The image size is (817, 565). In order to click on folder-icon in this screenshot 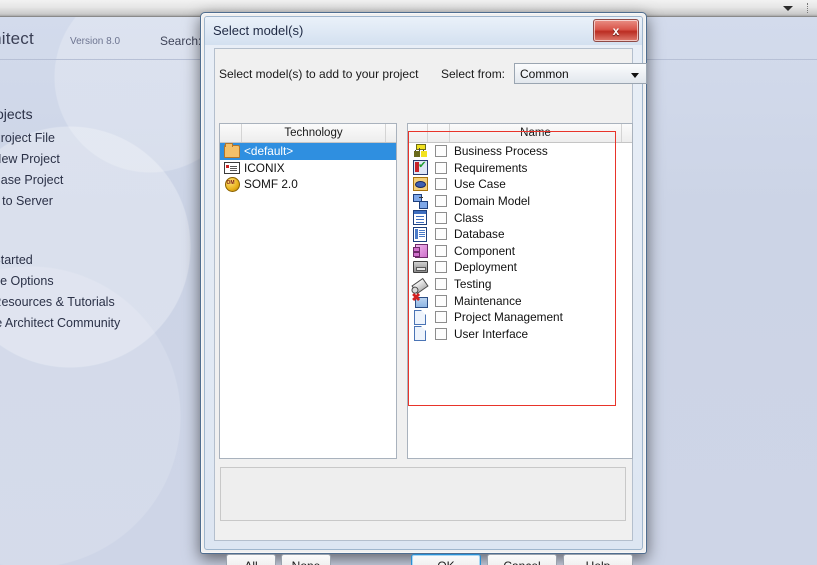, I will do `click(232, 150)`.